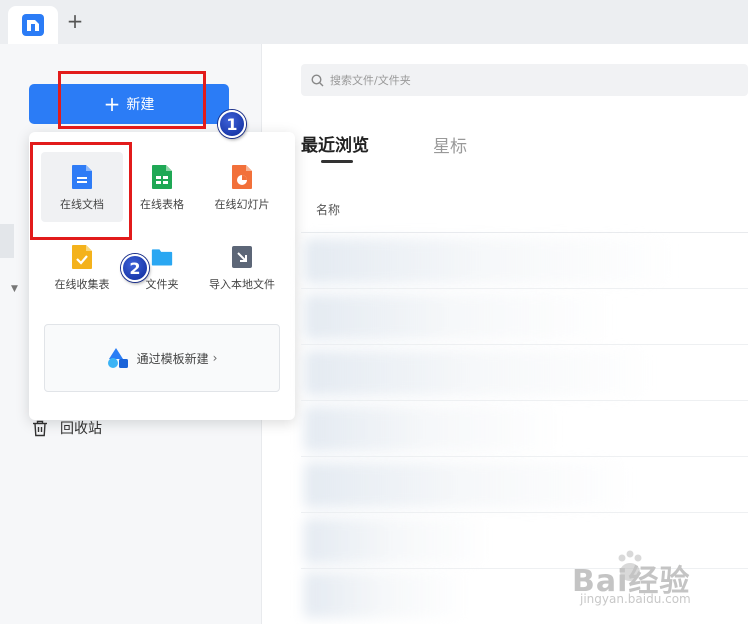  What do you see at coordinates (450, 144) in the screenshot?
I see `tab-starred: 星标` at bounding box center [450, 144].